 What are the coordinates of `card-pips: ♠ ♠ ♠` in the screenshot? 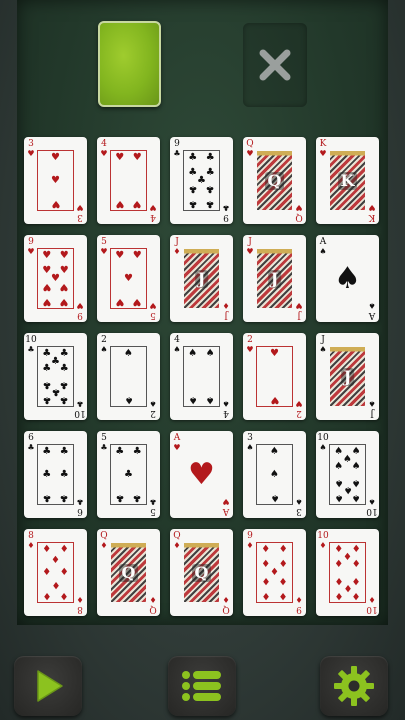 It's located at (274, 474).